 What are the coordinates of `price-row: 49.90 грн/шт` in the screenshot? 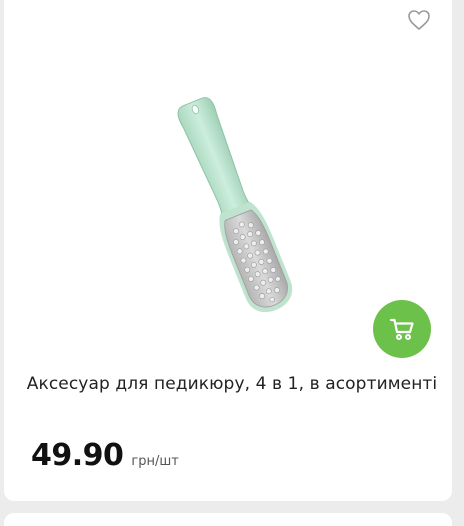 It's located at (105, 455).